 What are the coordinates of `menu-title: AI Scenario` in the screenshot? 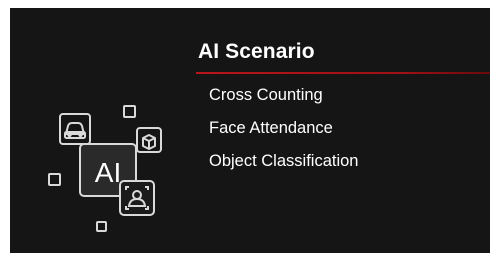 It's located at (256, 51).